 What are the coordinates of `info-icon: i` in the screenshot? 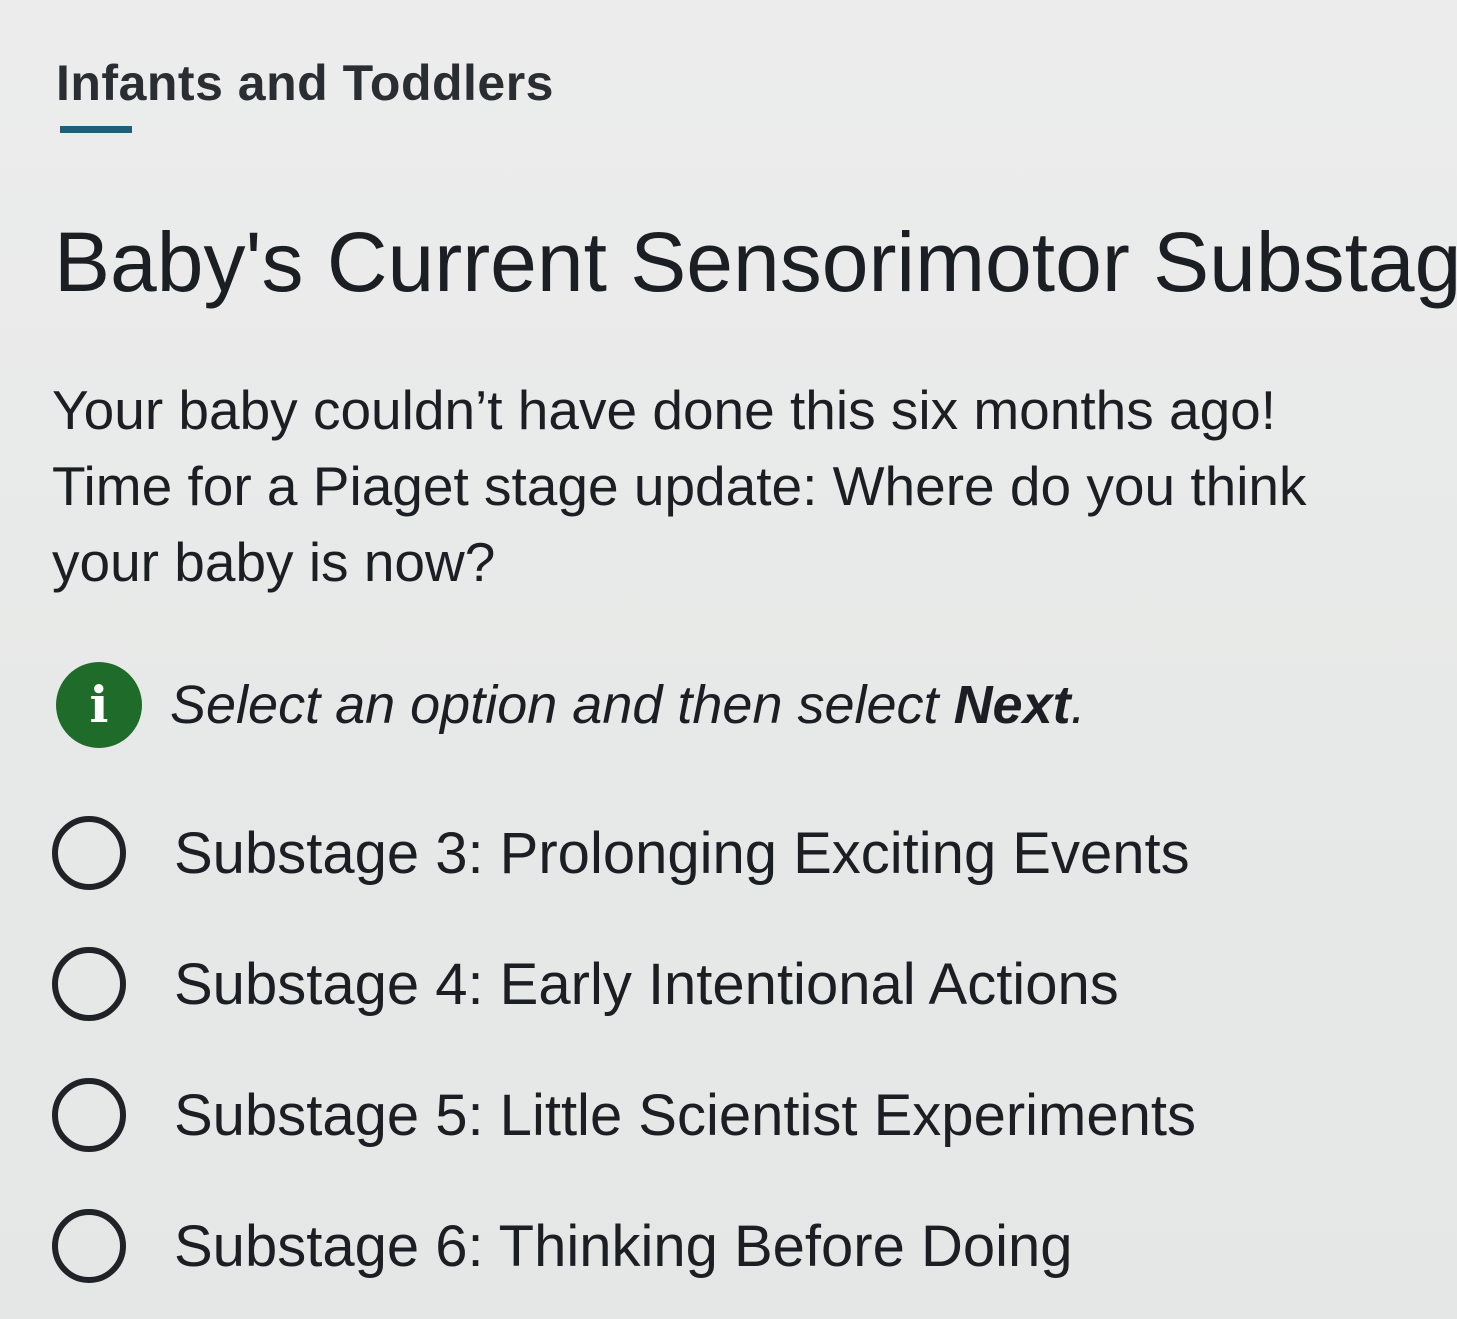 It's located at (99, 705).